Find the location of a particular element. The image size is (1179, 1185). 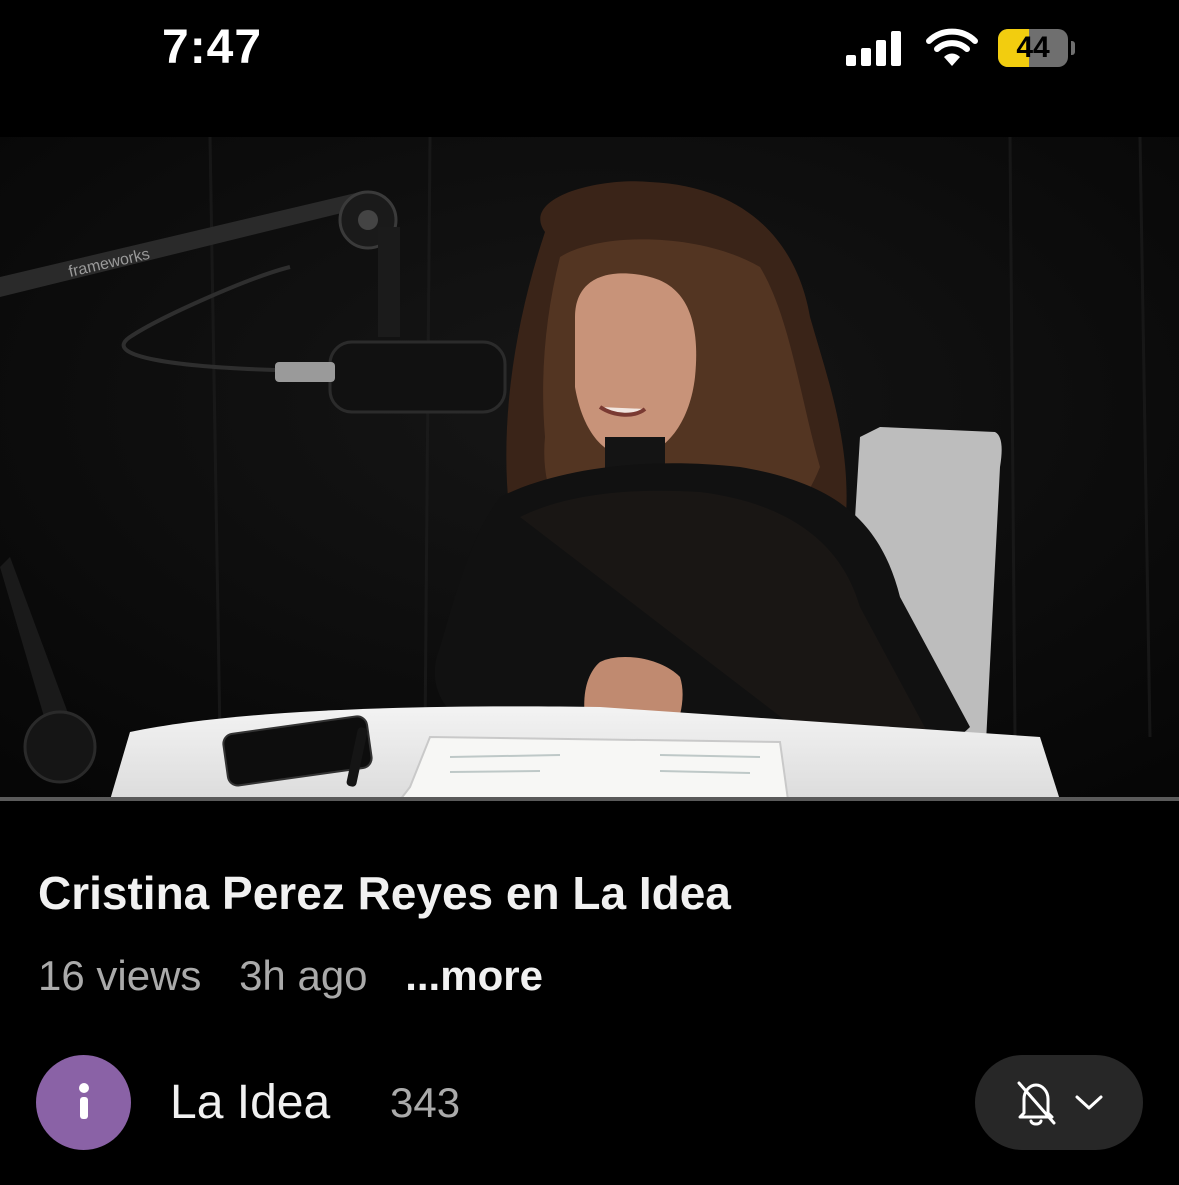

view-count: 16 views is located at coordinates (120, 975).